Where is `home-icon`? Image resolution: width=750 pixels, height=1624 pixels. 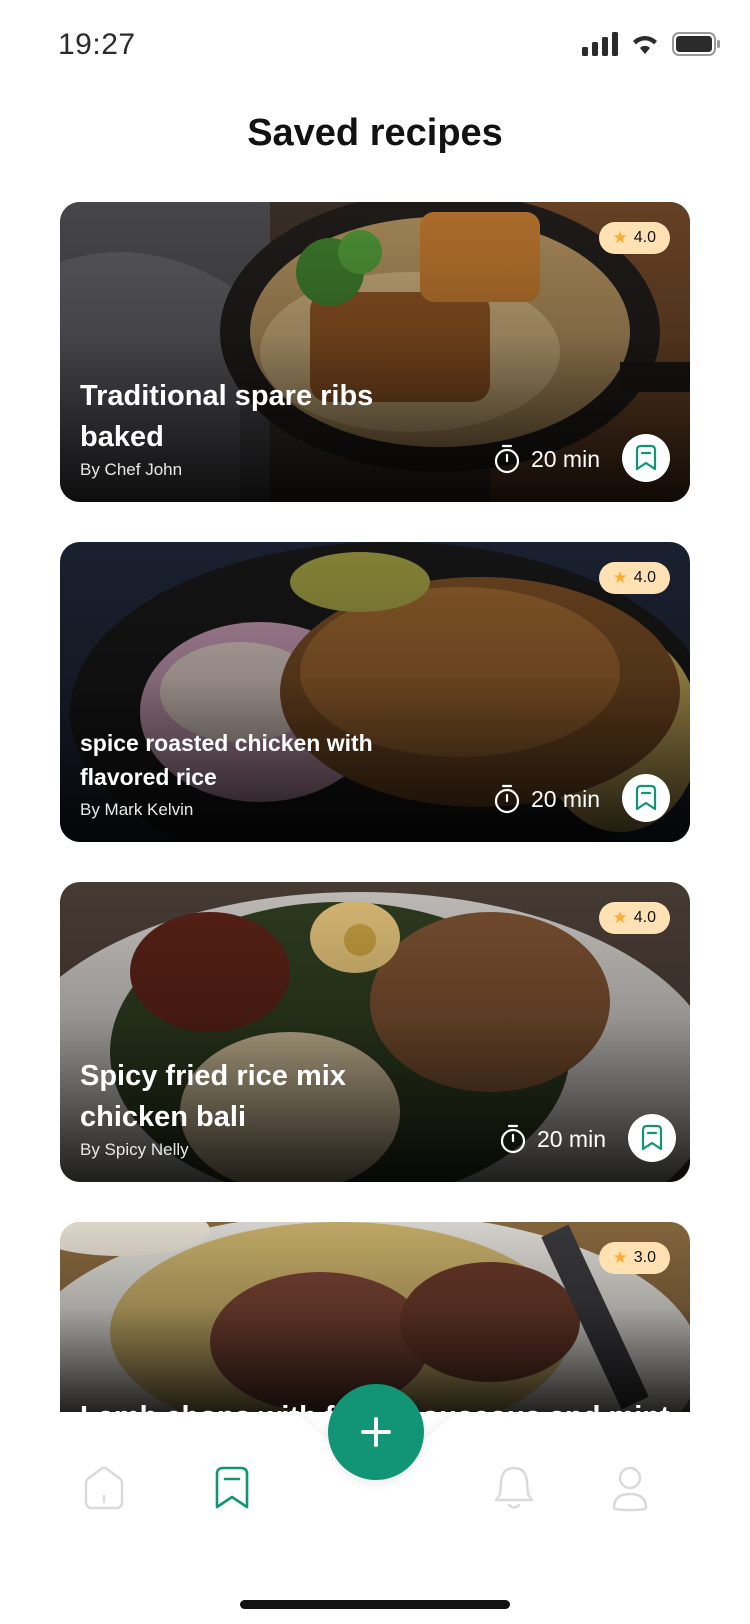
home-icon is located at coordinates (104, 1488).